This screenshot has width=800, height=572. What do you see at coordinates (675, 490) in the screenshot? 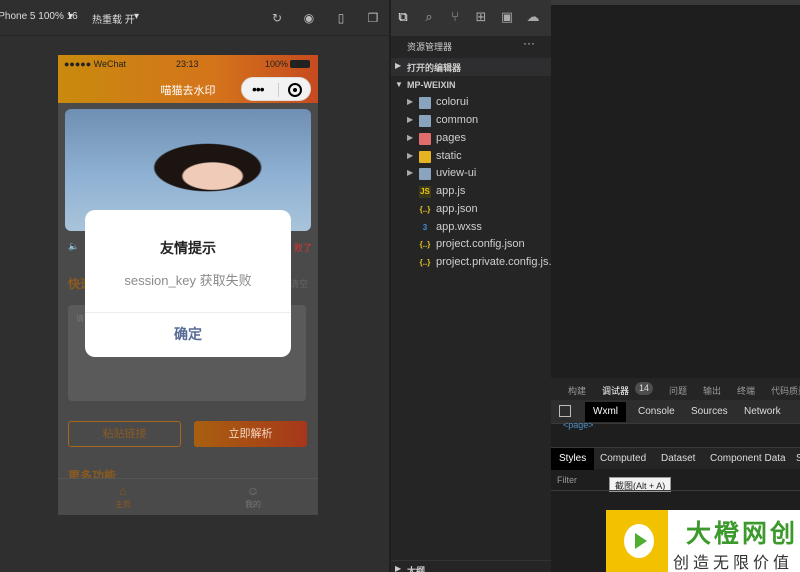
I see `devtools-divider` at bounding box center [675, 490].